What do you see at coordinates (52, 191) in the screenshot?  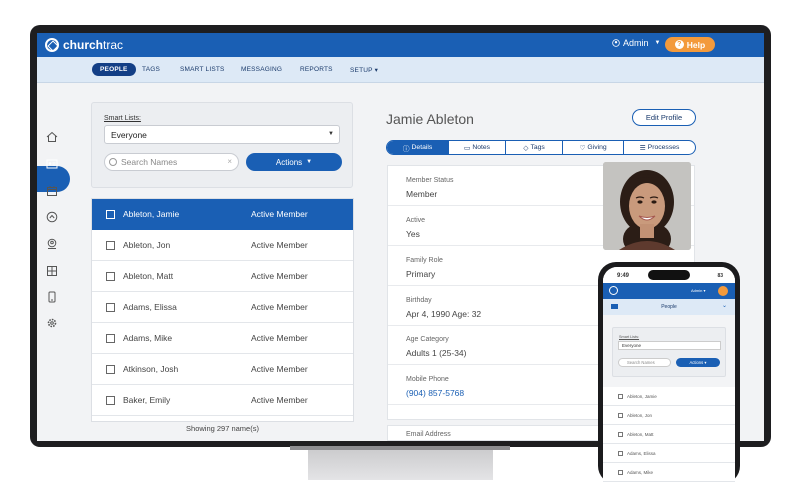 I see `calendar-icon` at bounding box center [52, 191].